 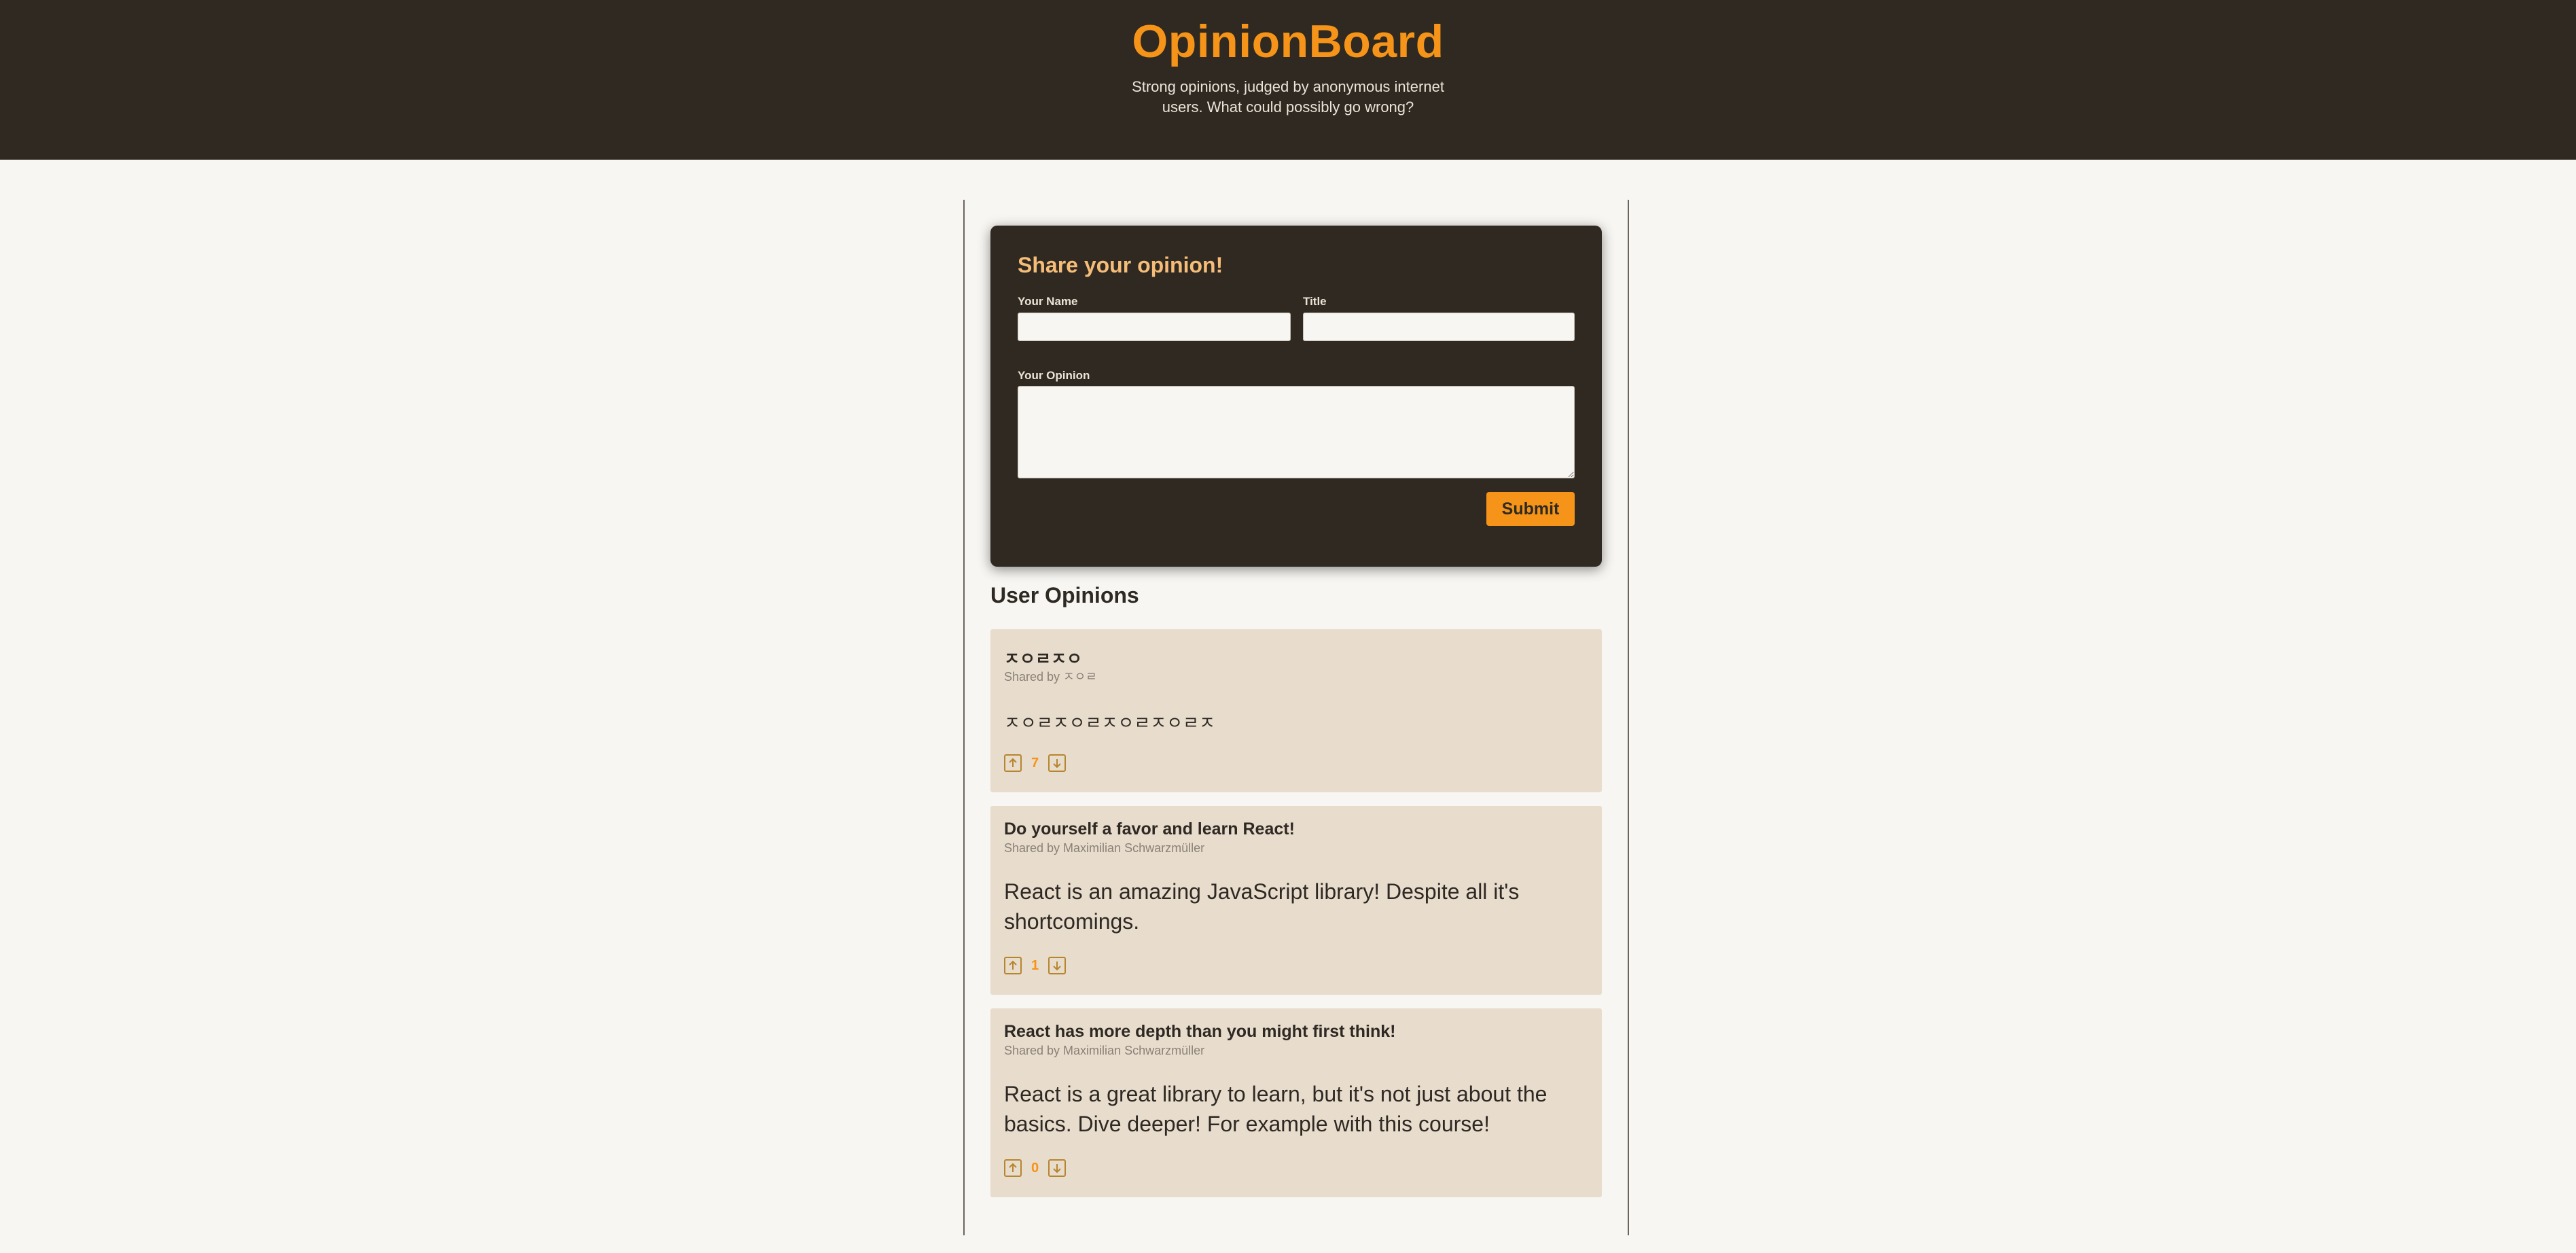 I want to click on vote-controls: 0, so click(x=1035, y=1168).